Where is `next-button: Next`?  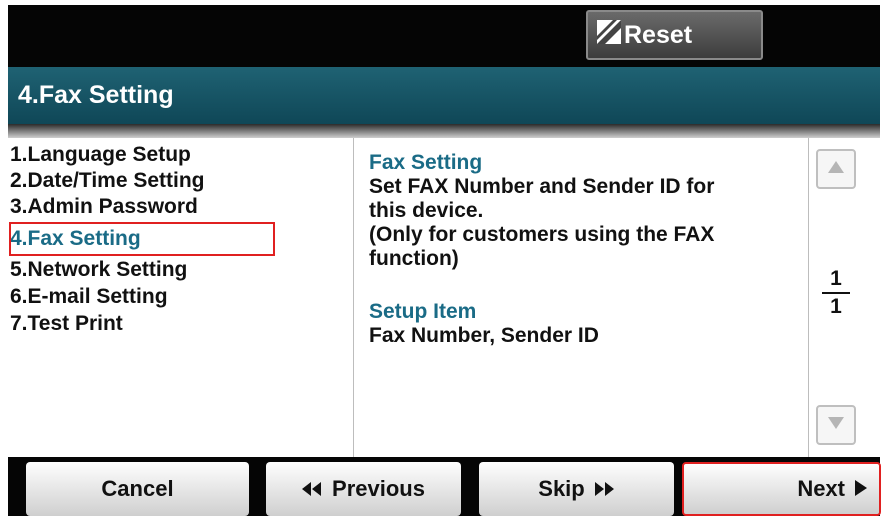 next-button: Next is located at coordinates (781, 489).